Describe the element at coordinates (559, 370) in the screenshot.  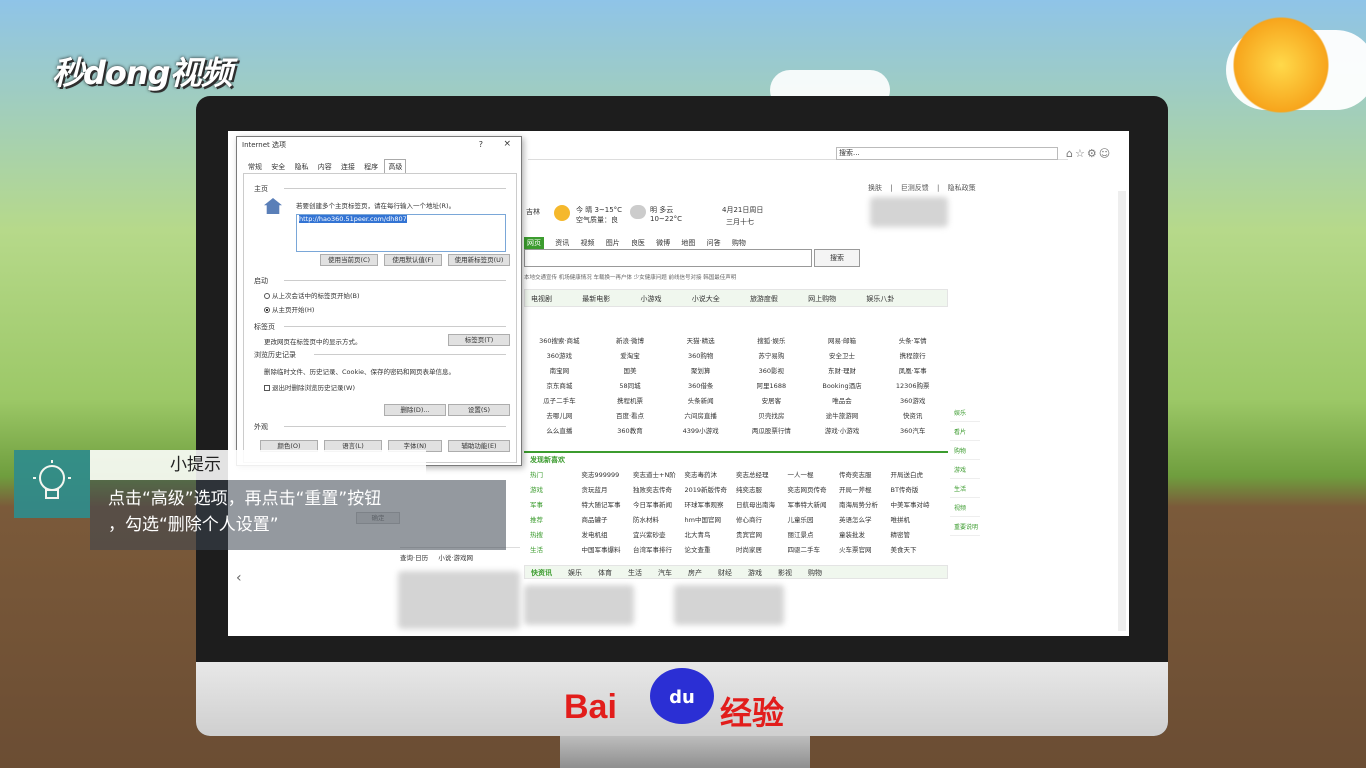
I see `site-link: 南宝网` at that location.